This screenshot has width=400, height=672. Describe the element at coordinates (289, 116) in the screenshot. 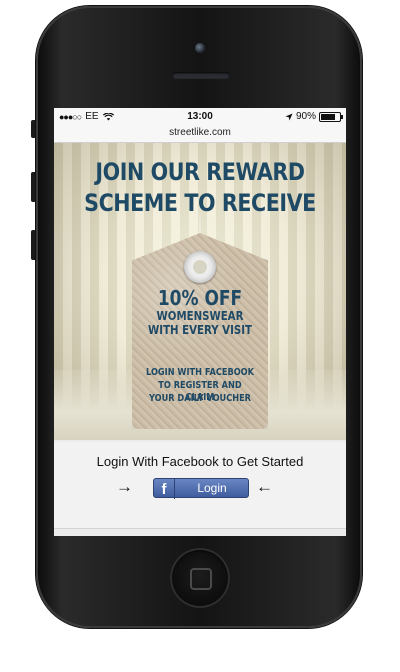

I see `location-arrow-icon` at that location.